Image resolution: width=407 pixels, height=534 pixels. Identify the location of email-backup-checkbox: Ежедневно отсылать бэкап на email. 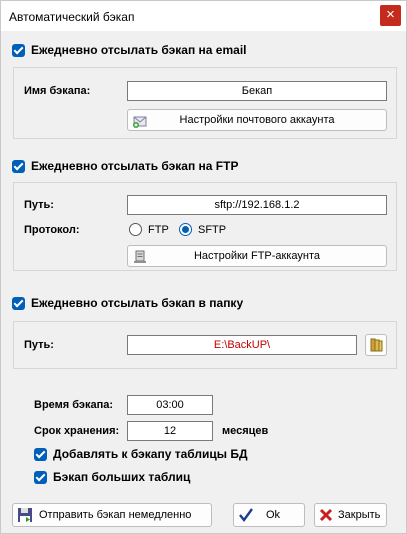
(129, 50).